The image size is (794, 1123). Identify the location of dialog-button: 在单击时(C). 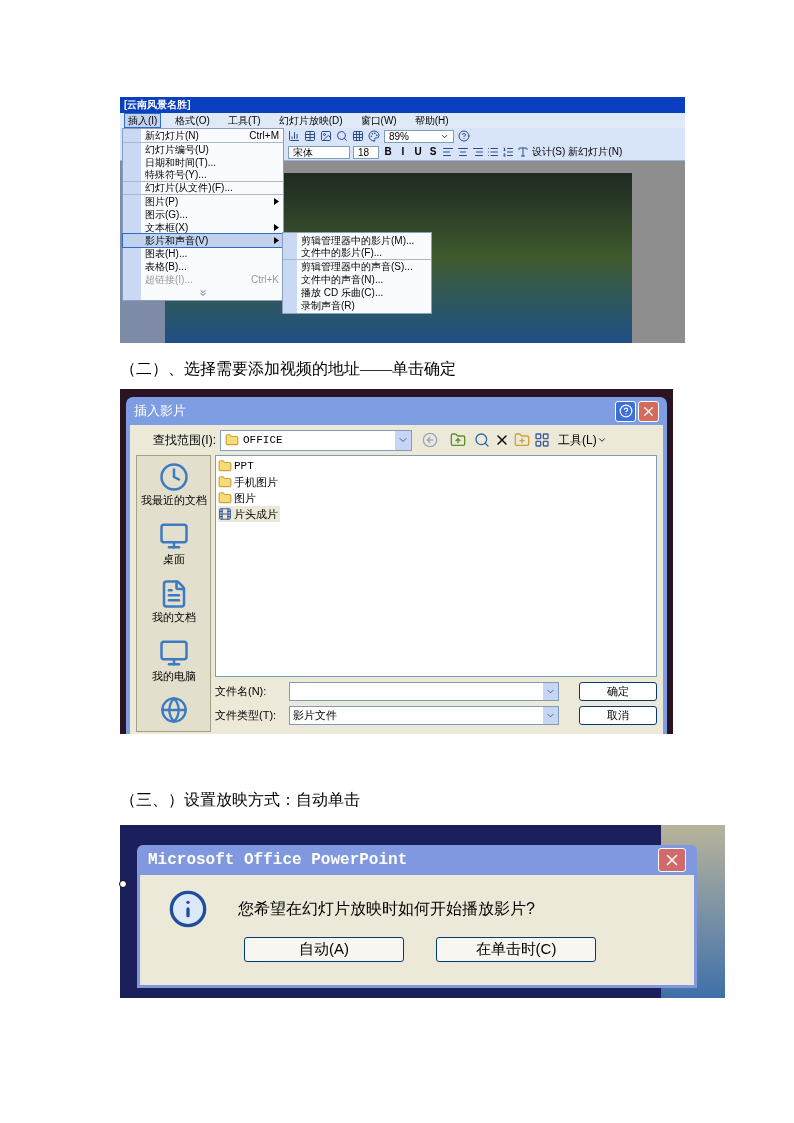
(516, 949).